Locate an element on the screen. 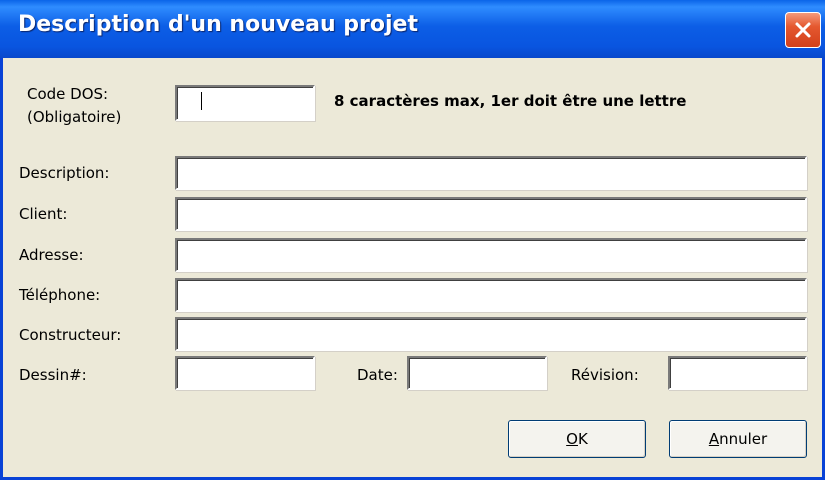  date-input is located at coordinates (477, 373).